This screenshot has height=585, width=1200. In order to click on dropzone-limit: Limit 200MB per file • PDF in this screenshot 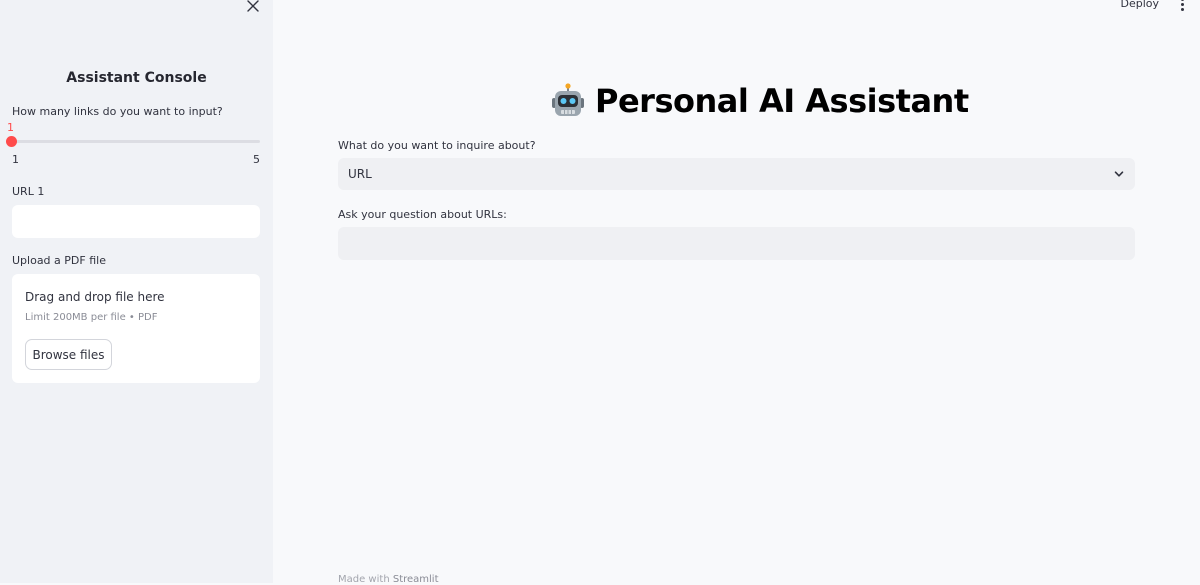, I will do `click(91, 317)`.